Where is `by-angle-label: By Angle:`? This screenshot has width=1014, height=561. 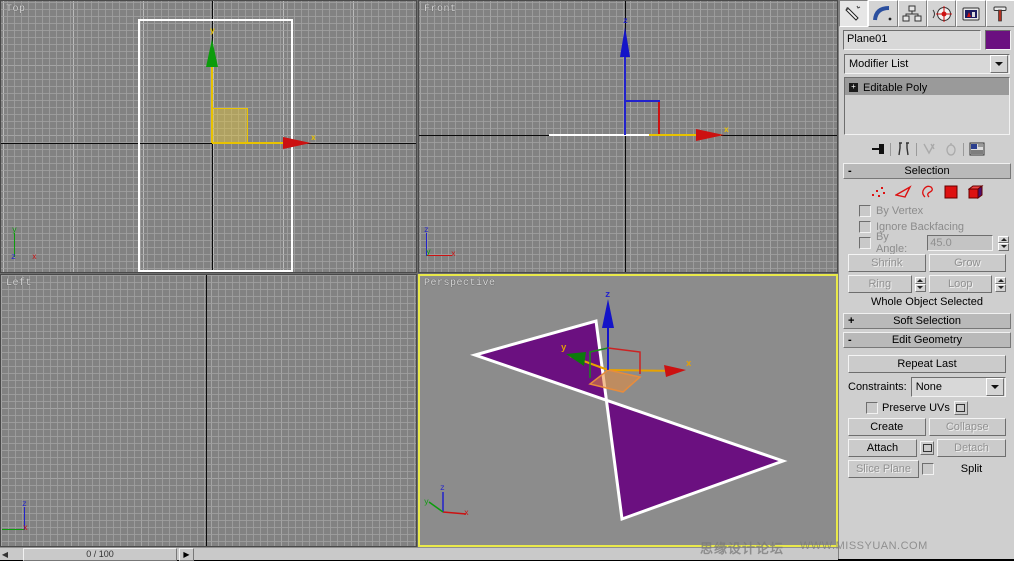 by-angle-label: By Angle: is located at coordinates (891, 243).